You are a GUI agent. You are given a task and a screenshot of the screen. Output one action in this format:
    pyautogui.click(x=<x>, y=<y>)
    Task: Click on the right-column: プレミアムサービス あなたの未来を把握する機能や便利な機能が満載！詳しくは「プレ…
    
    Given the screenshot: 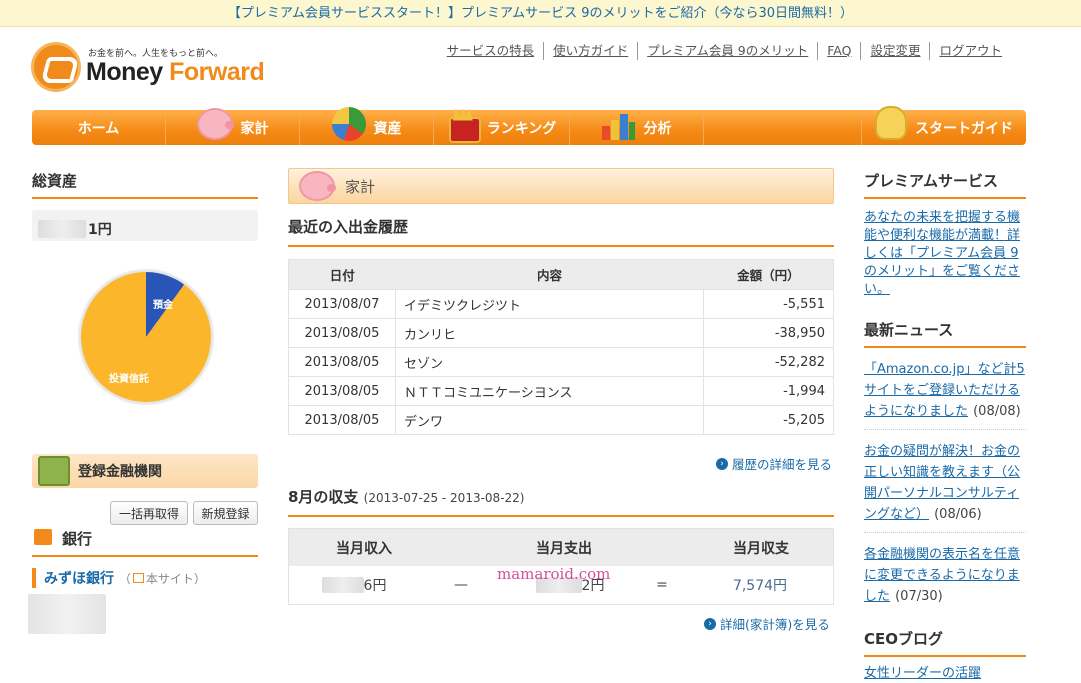 What is the action you would take?
    pyautogui.click(x=945, y=426)
    